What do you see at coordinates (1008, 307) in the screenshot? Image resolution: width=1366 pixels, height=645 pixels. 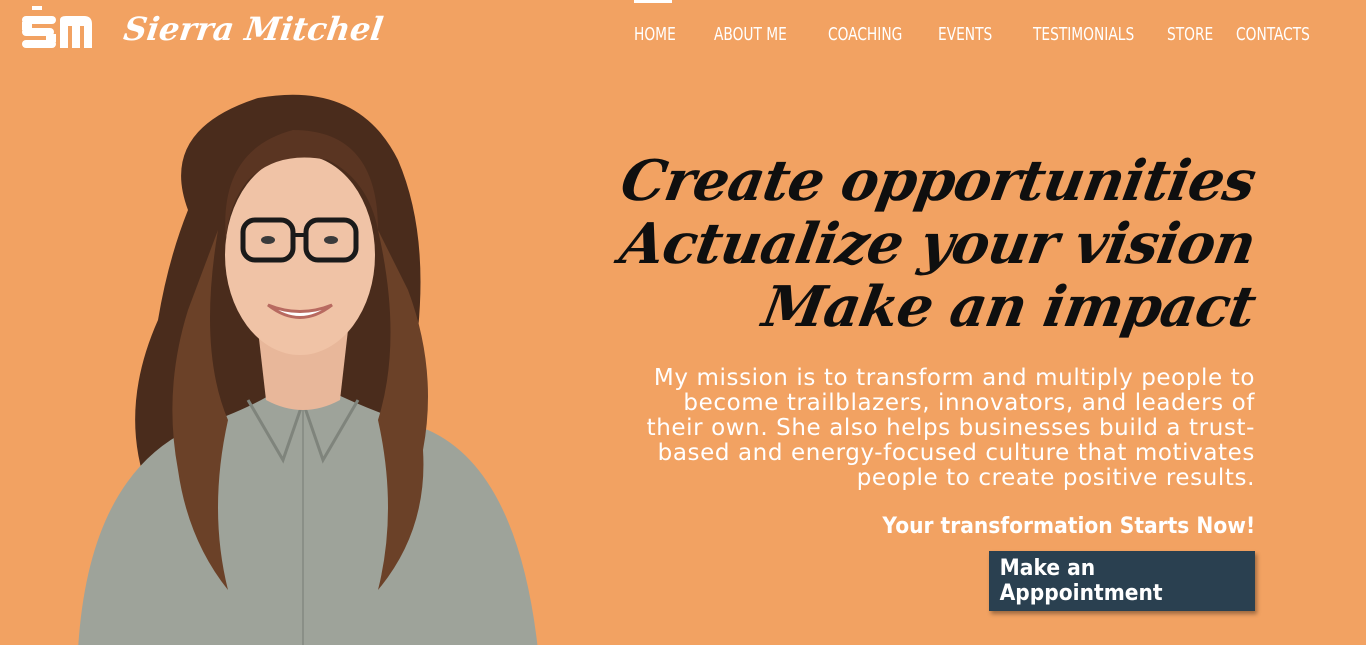 I see `headline-line-3: Make an impact` at bounding box center [1008, 307].